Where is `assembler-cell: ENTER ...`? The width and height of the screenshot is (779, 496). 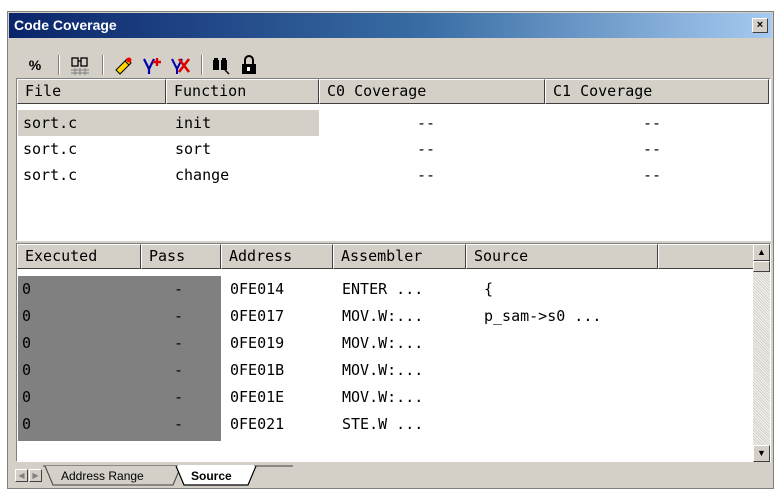 assembler-cell: ENTER ... is located at coordinates (383, 289).